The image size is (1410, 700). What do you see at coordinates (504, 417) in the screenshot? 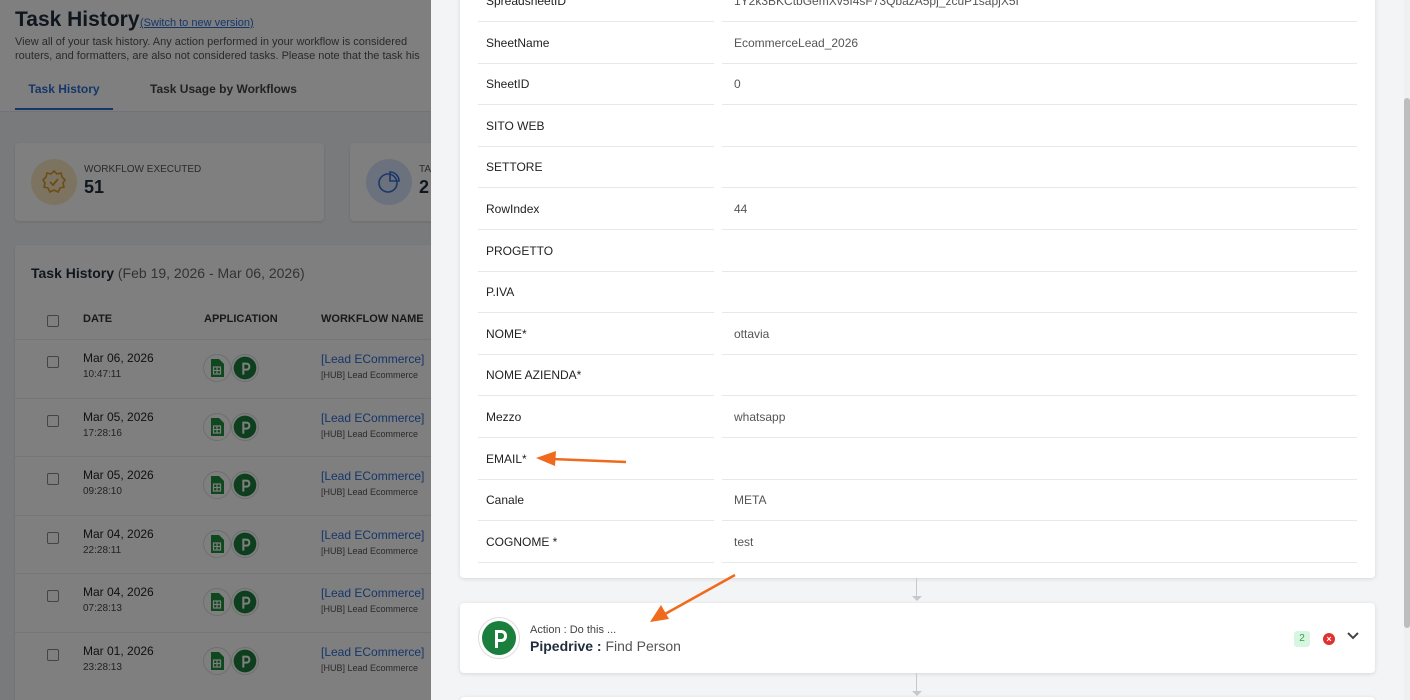
I see `field-key: Mezzo` at bounding box center [504, 417].